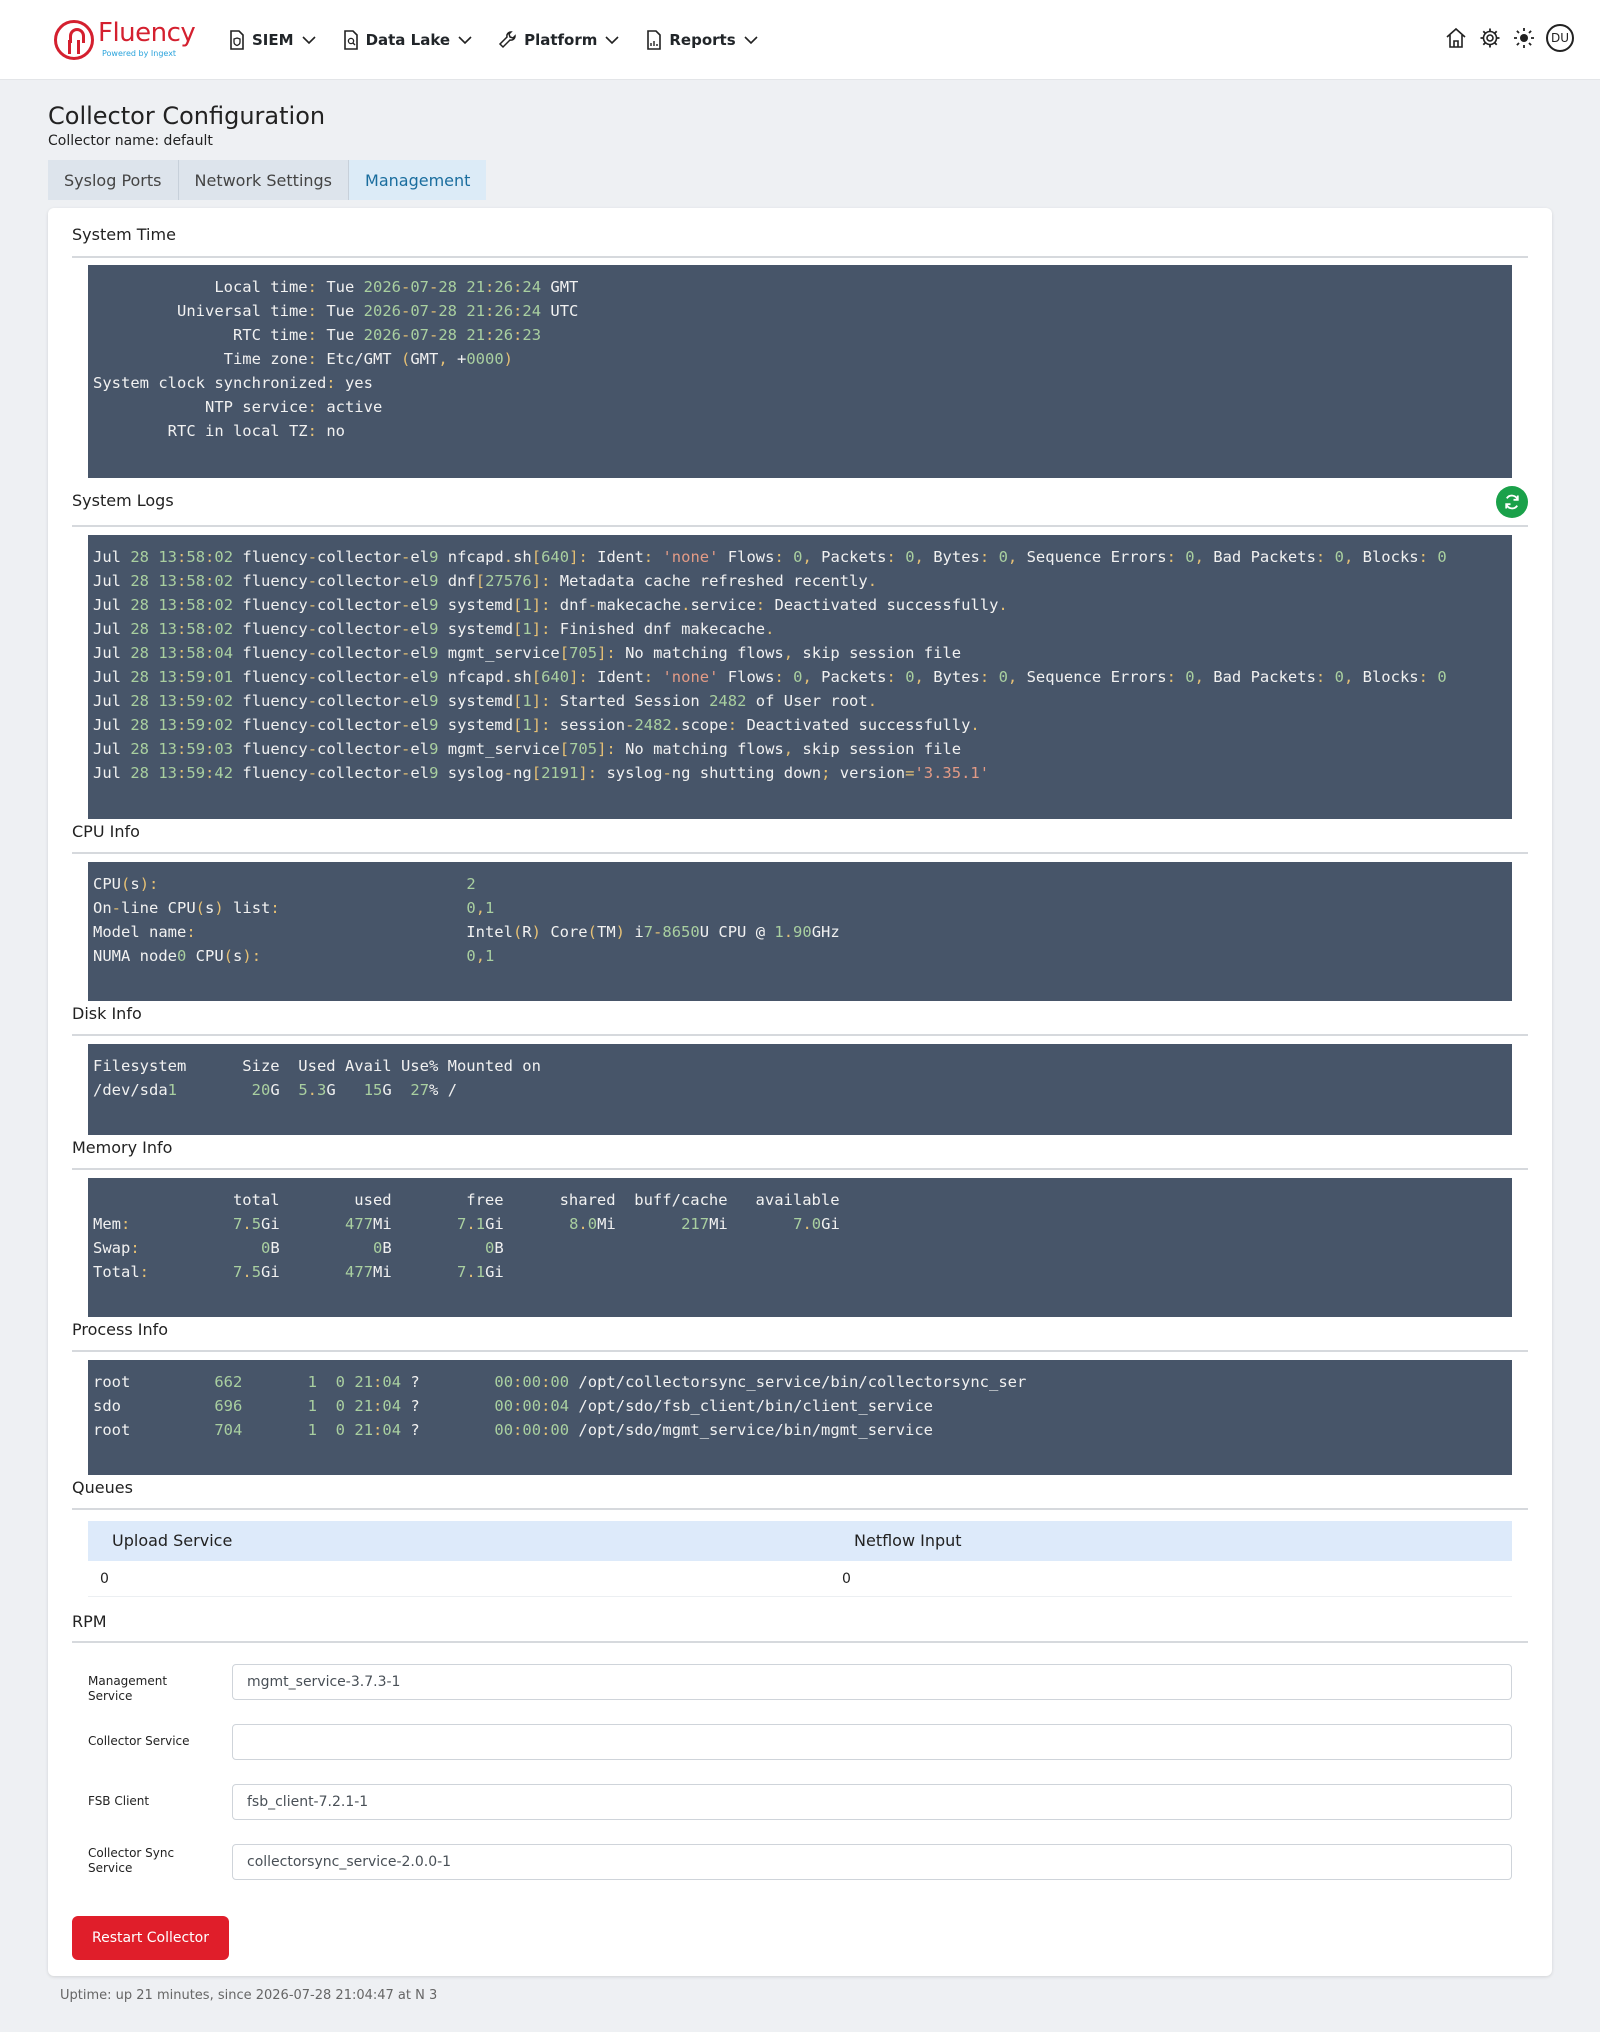  Describe the element at coordinates (303, 359) in the screenshot. I see `terminal-line: Time zone: Etc/GMT (GMT, +0000)` at that location.